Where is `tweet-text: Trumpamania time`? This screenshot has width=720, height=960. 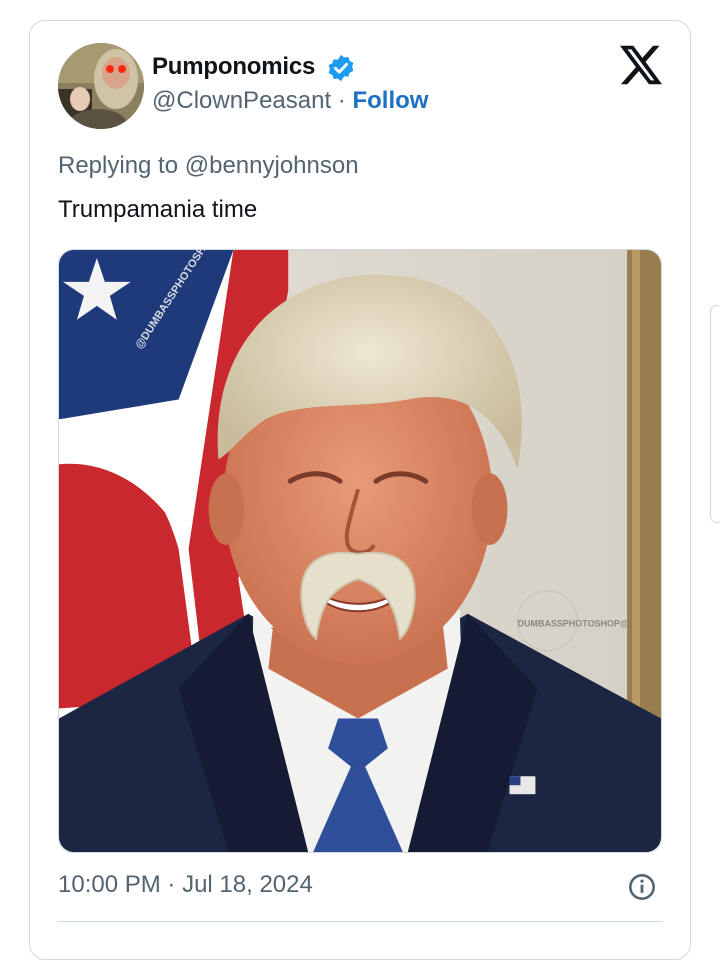
tweet-text: Trumpamania time is located at coordinates (158, 209).